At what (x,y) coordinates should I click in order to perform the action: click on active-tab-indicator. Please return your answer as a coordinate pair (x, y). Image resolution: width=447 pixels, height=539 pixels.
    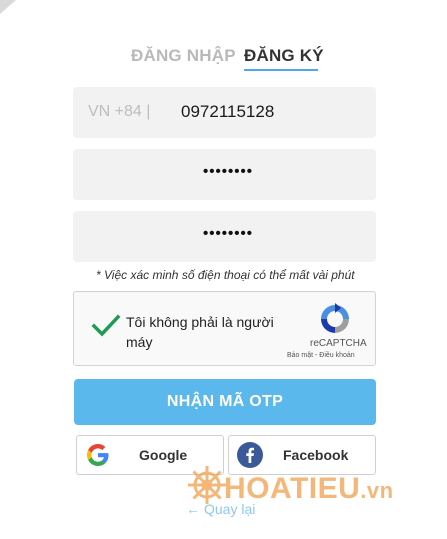
    Looking at the image, I should click on (281, 70).